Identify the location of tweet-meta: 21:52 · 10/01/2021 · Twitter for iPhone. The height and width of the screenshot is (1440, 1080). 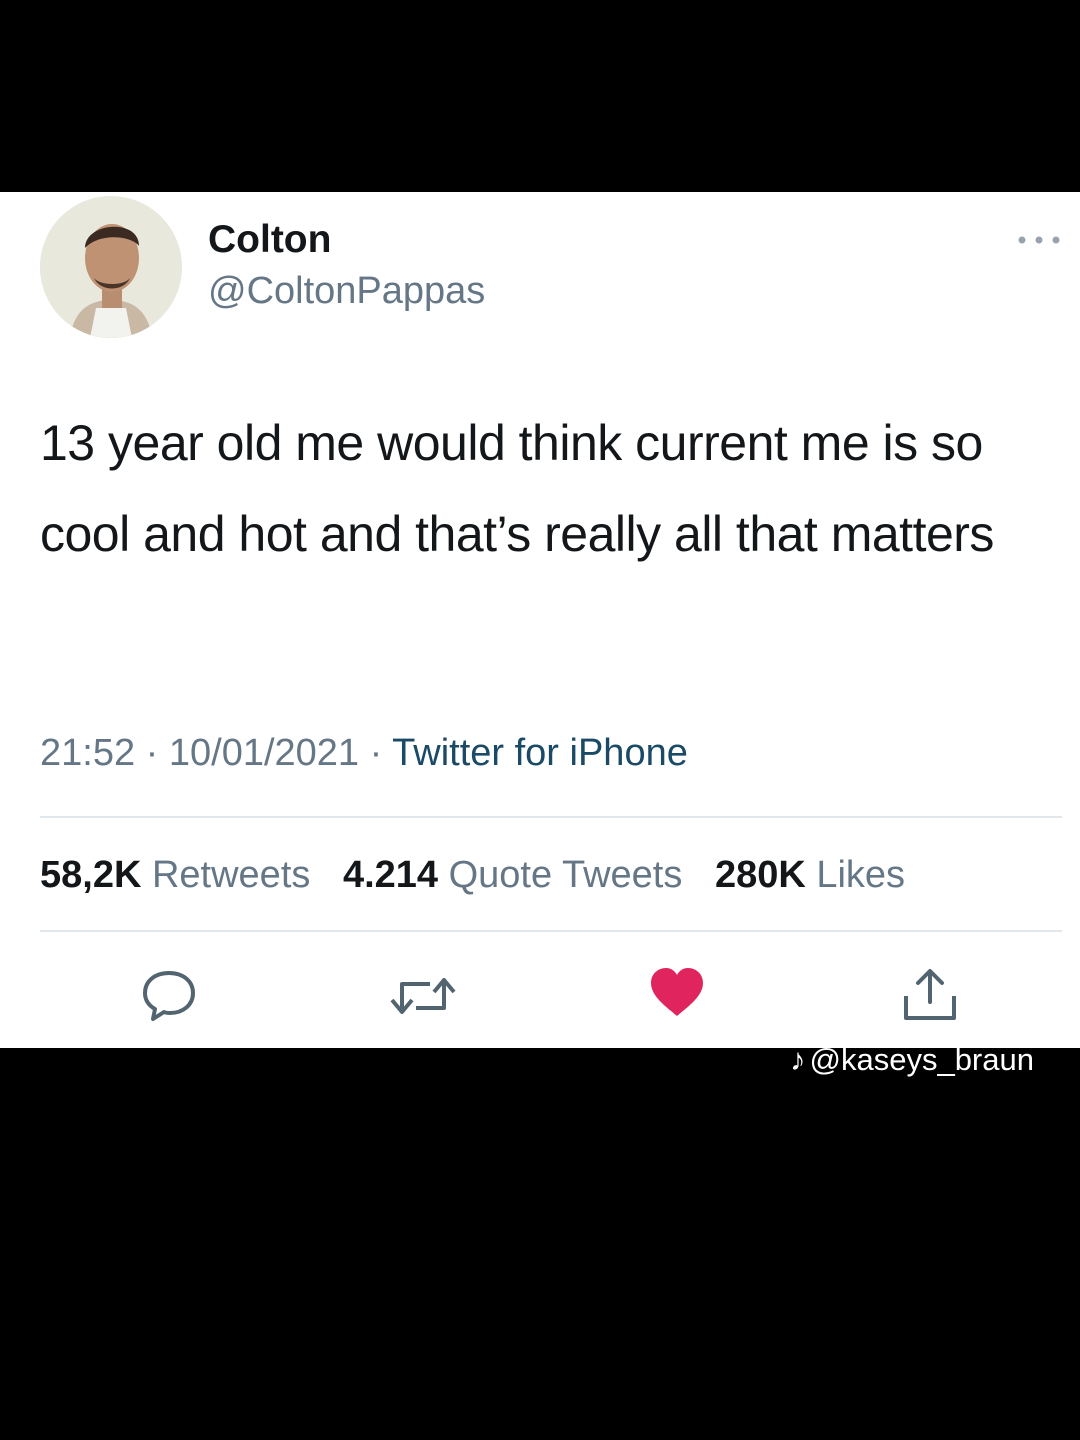
(364, 753).